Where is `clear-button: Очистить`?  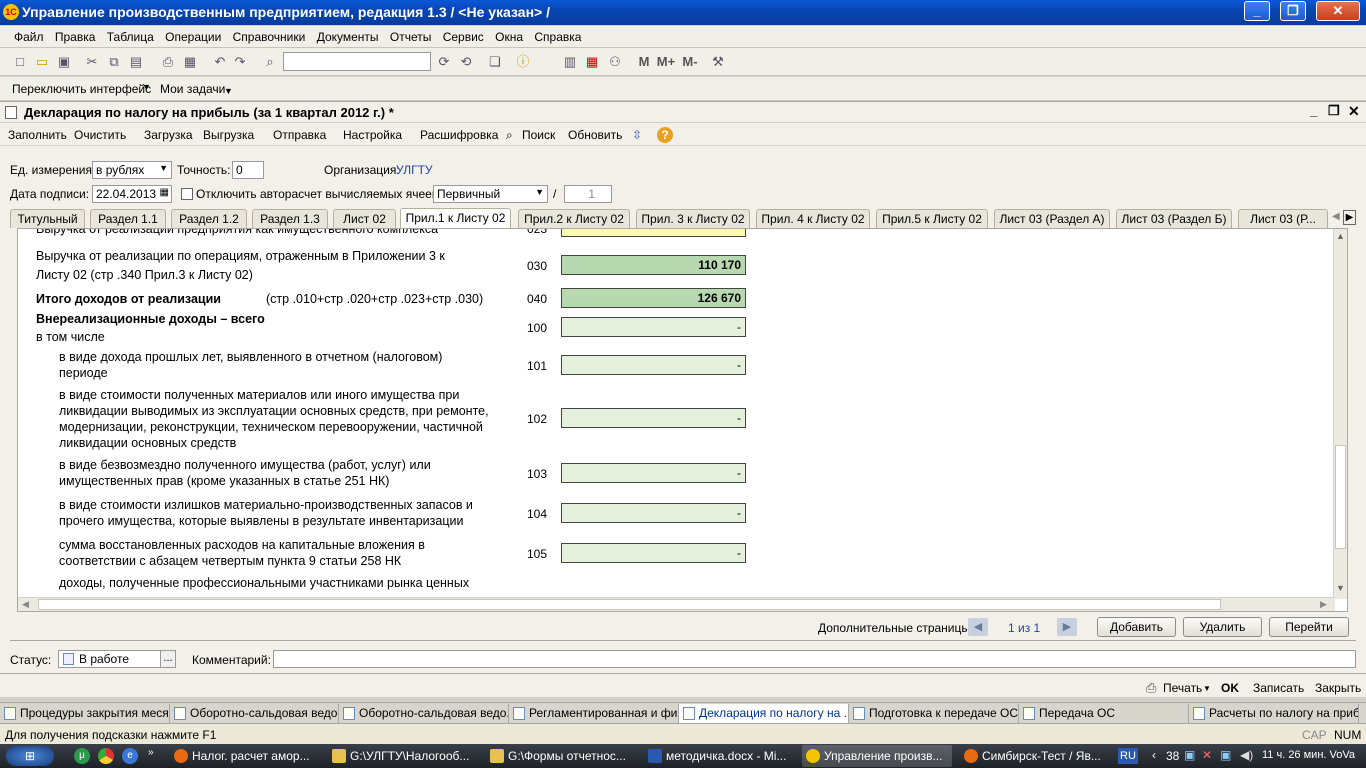
clear-button: Очистить is located at coordinates (100, 135).